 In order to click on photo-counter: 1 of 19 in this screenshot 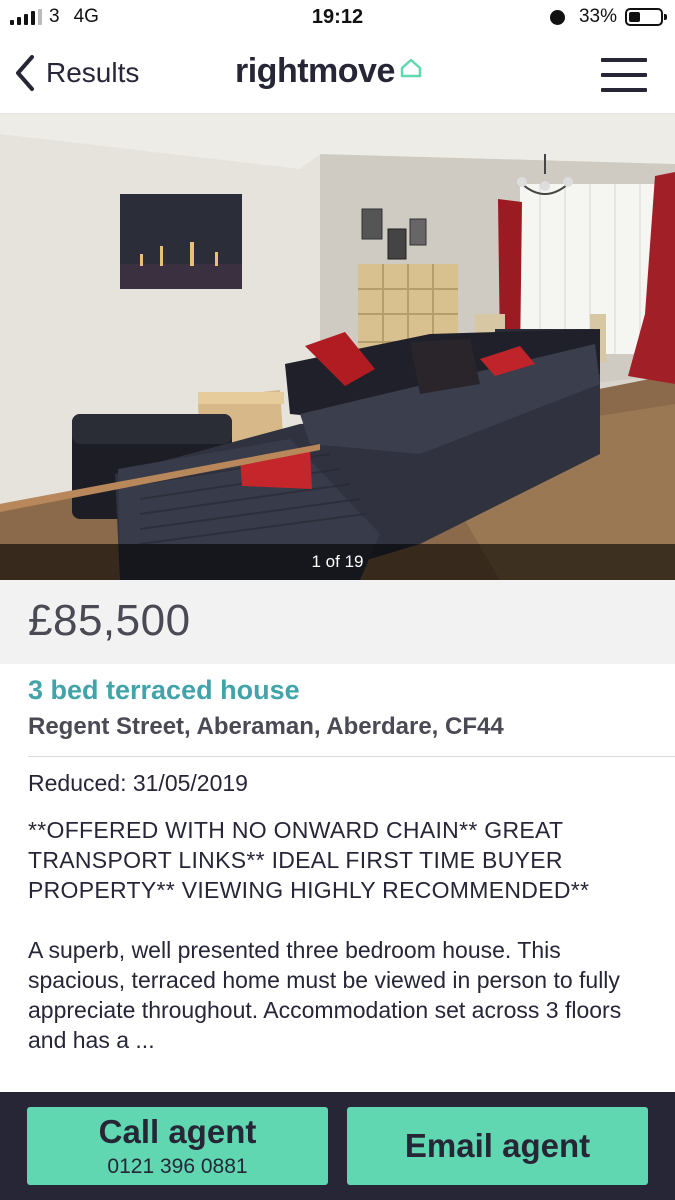, I will do `click(337, 562)`.